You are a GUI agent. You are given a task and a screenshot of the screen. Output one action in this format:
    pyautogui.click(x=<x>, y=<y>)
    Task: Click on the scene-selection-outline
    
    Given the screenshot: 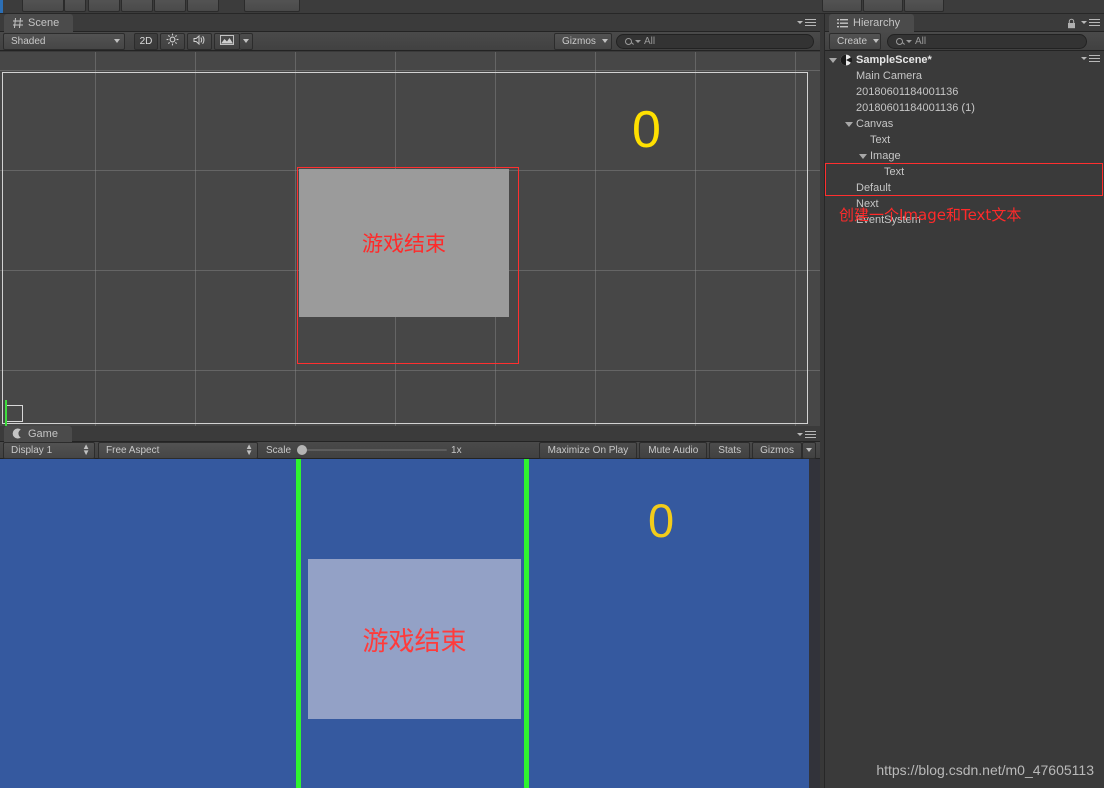 What is the action you would take?
    pyautogui.click(x=408, y=265)
    